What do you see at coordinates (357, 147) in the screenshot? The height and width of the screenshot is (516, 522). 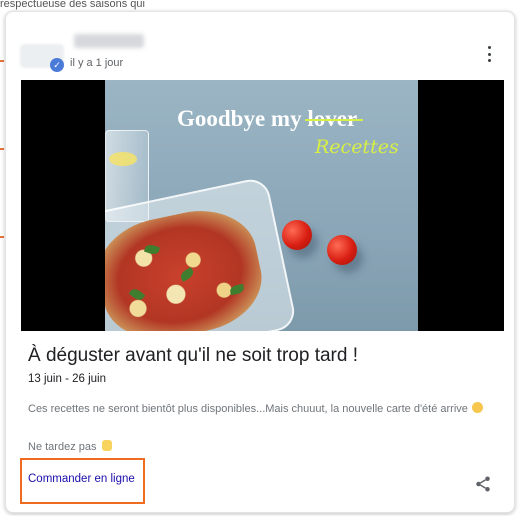 I see `image-script-word: Recettes` at bounding box center [357, 147].